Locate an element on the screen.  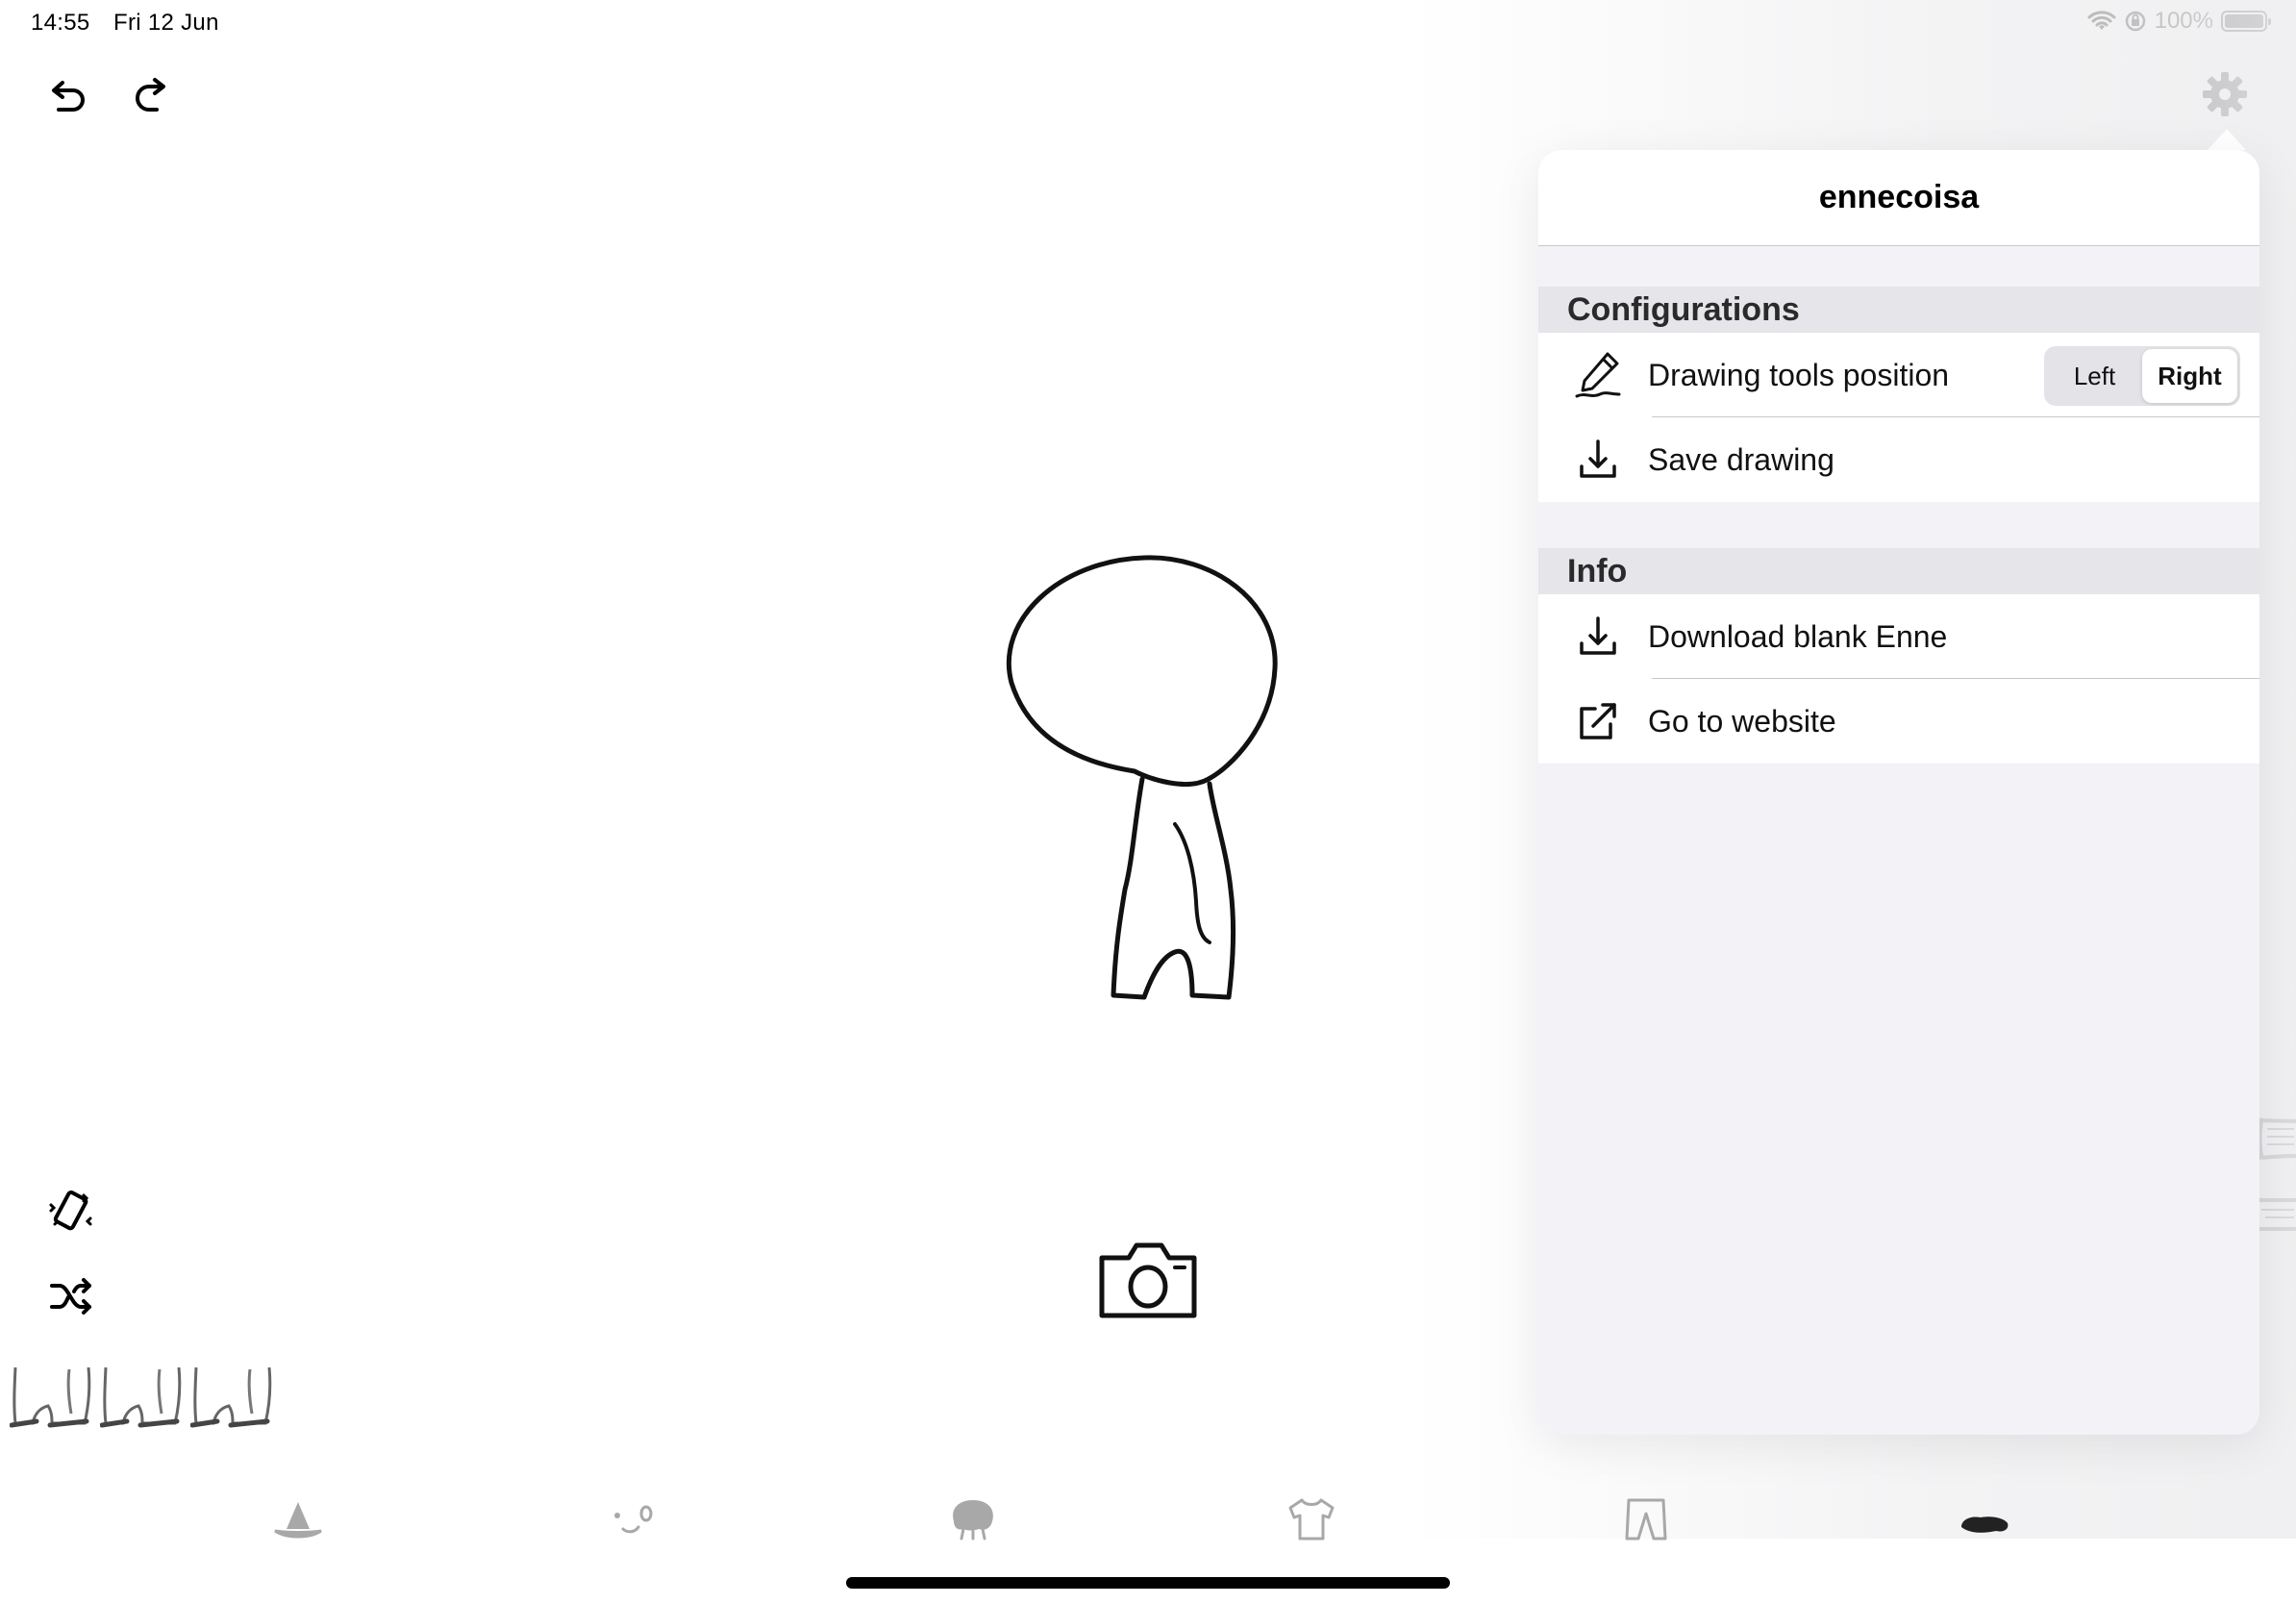
download-blank-enne-row: Download blank Enne is located at coordinates (1898, 636).